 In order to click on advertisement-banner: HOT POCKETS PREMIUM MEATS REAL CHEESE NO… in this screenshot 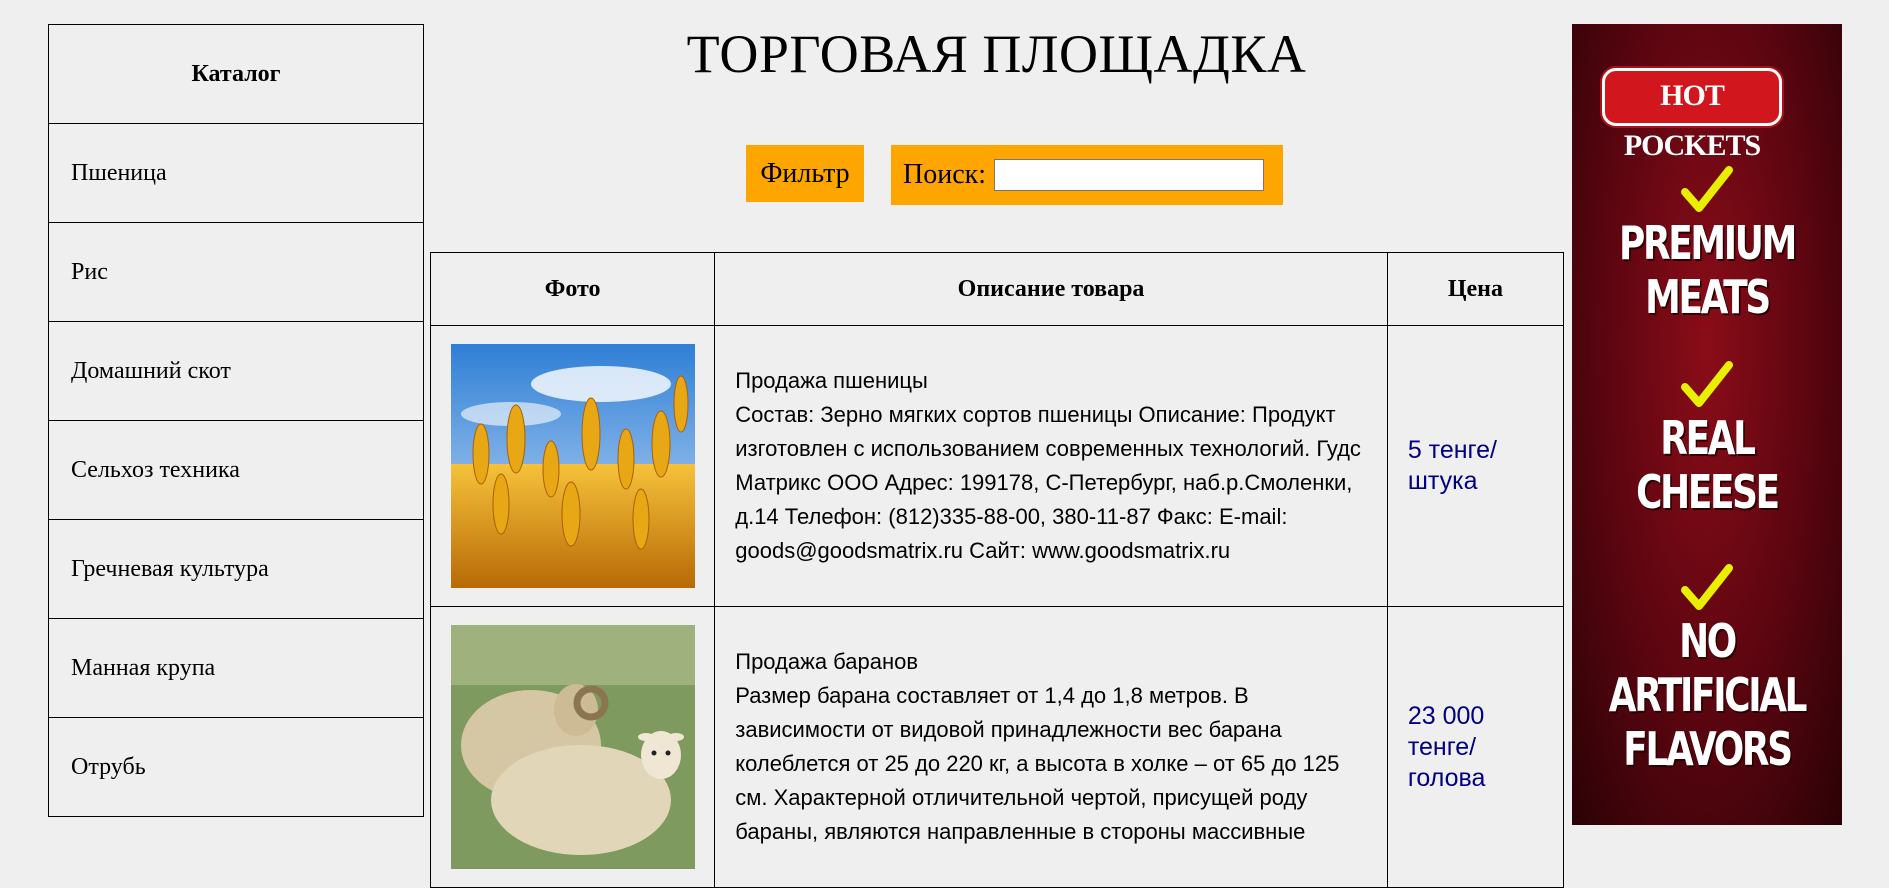, I will do `click(1707, 424)`.